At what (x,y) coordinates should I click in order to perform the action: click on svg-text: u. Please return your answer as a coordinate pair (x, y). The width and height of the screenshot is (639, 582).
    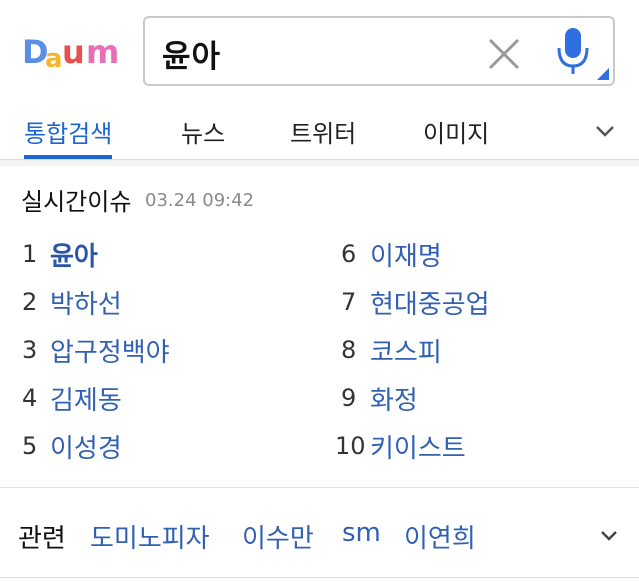
    Looking at the image, I should click on (73, 52).